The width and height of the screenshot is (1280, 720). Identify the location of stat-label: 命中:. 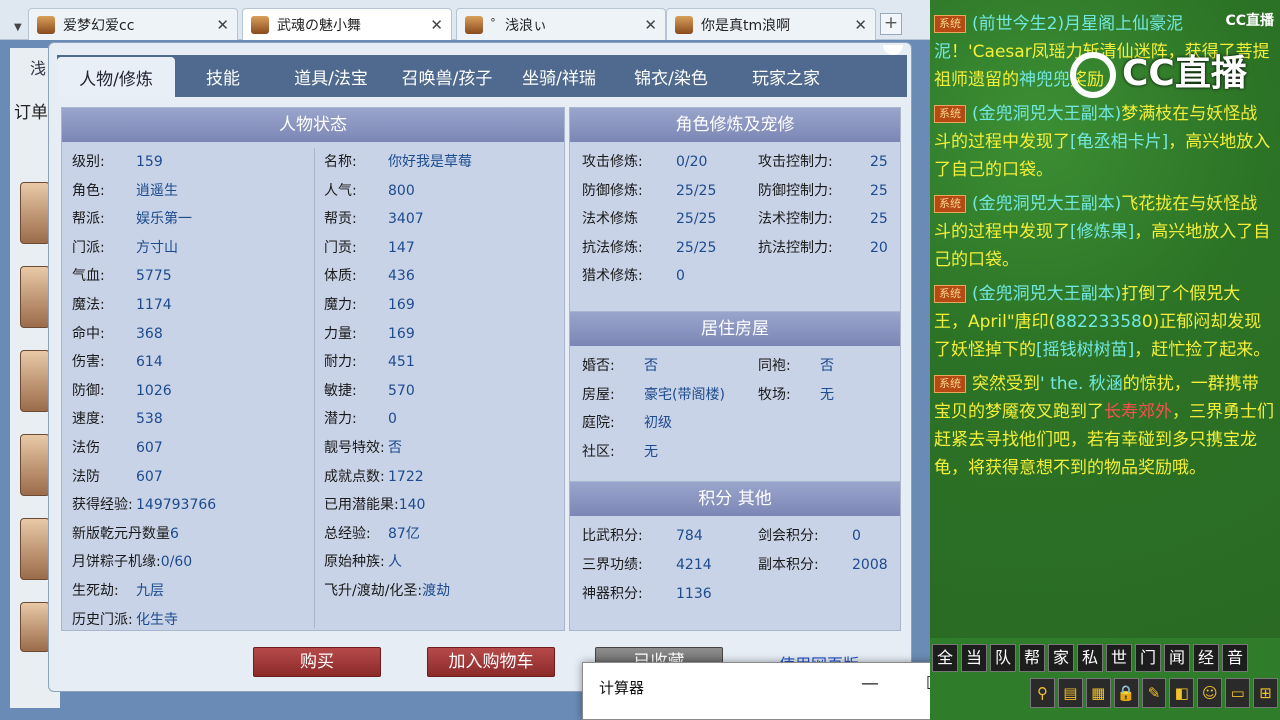
(88, 333).